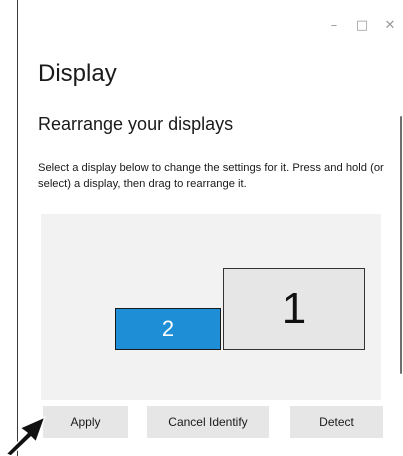  Describe the element at coordinates (168, 329) in the screenshot. I see `display-2-monitor: 2` at that location.